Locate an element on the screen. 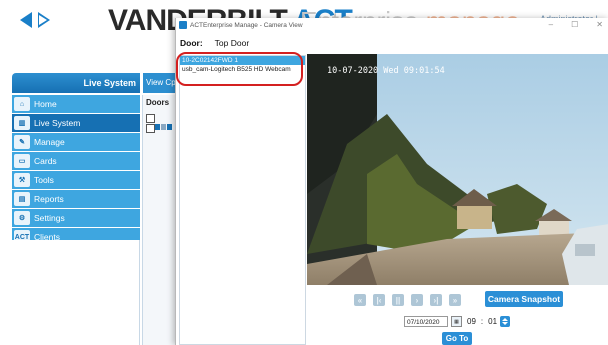  sidebar-item-label: Manage is located at coordinates (49, 142).